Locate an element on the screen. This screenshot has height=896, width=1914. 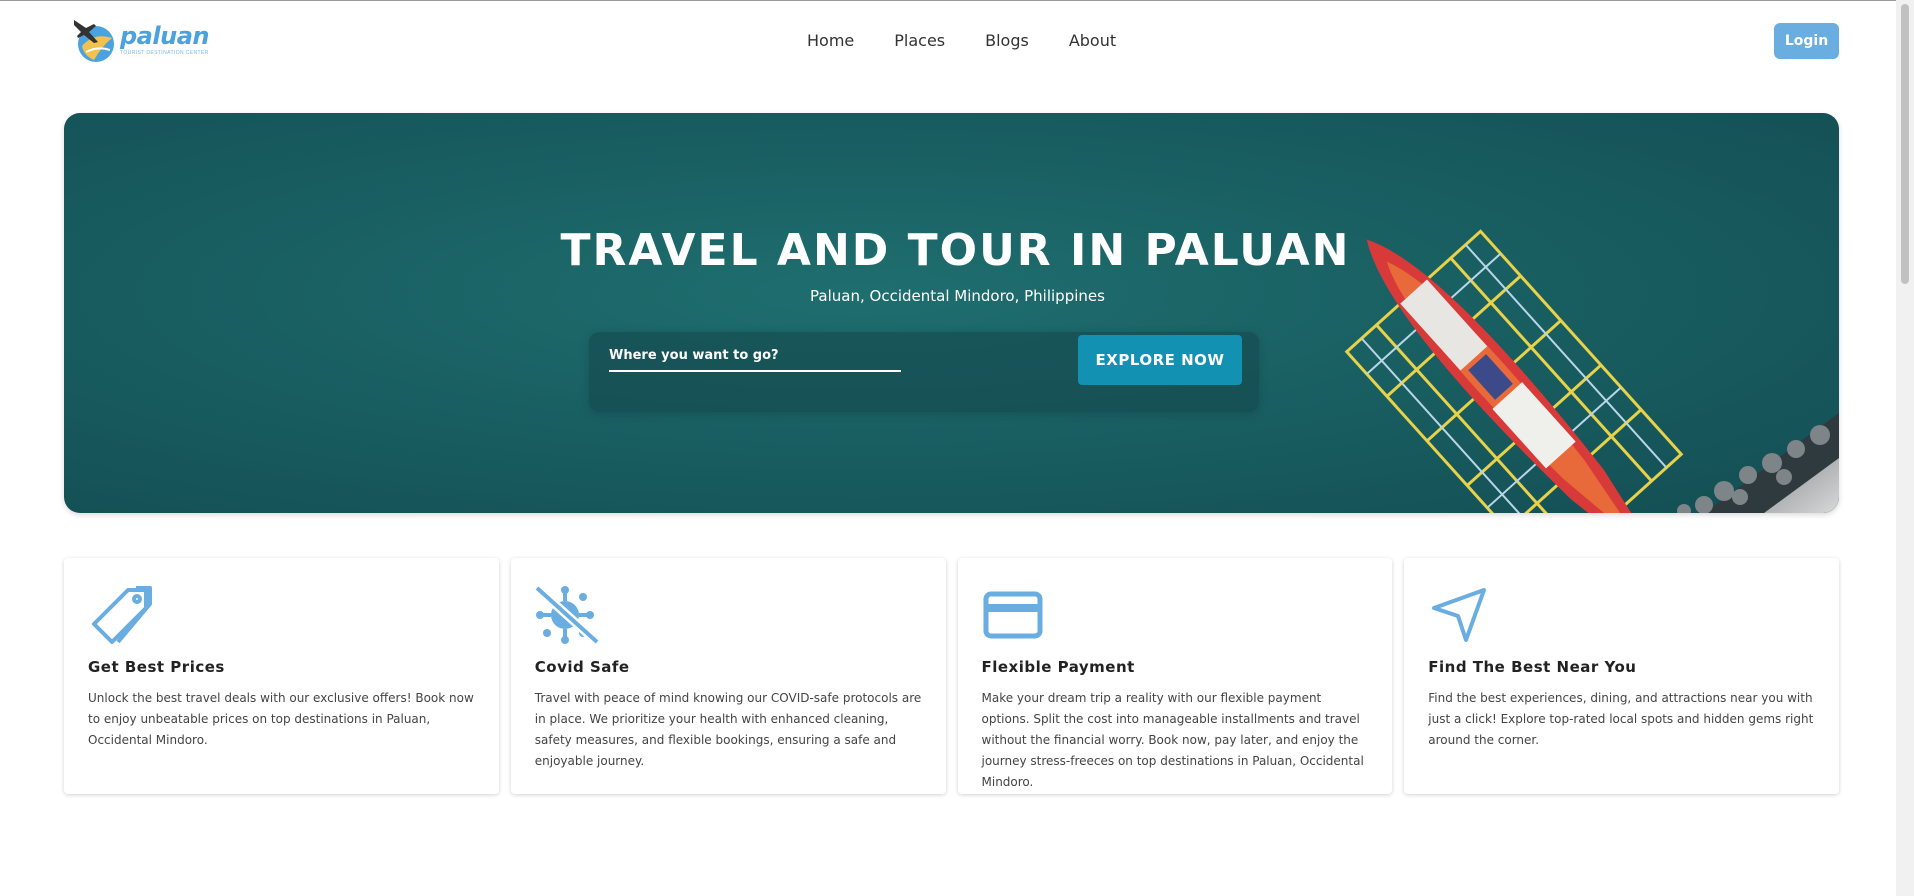
scrollbar-thumb is located at coordinates (1905, 144).